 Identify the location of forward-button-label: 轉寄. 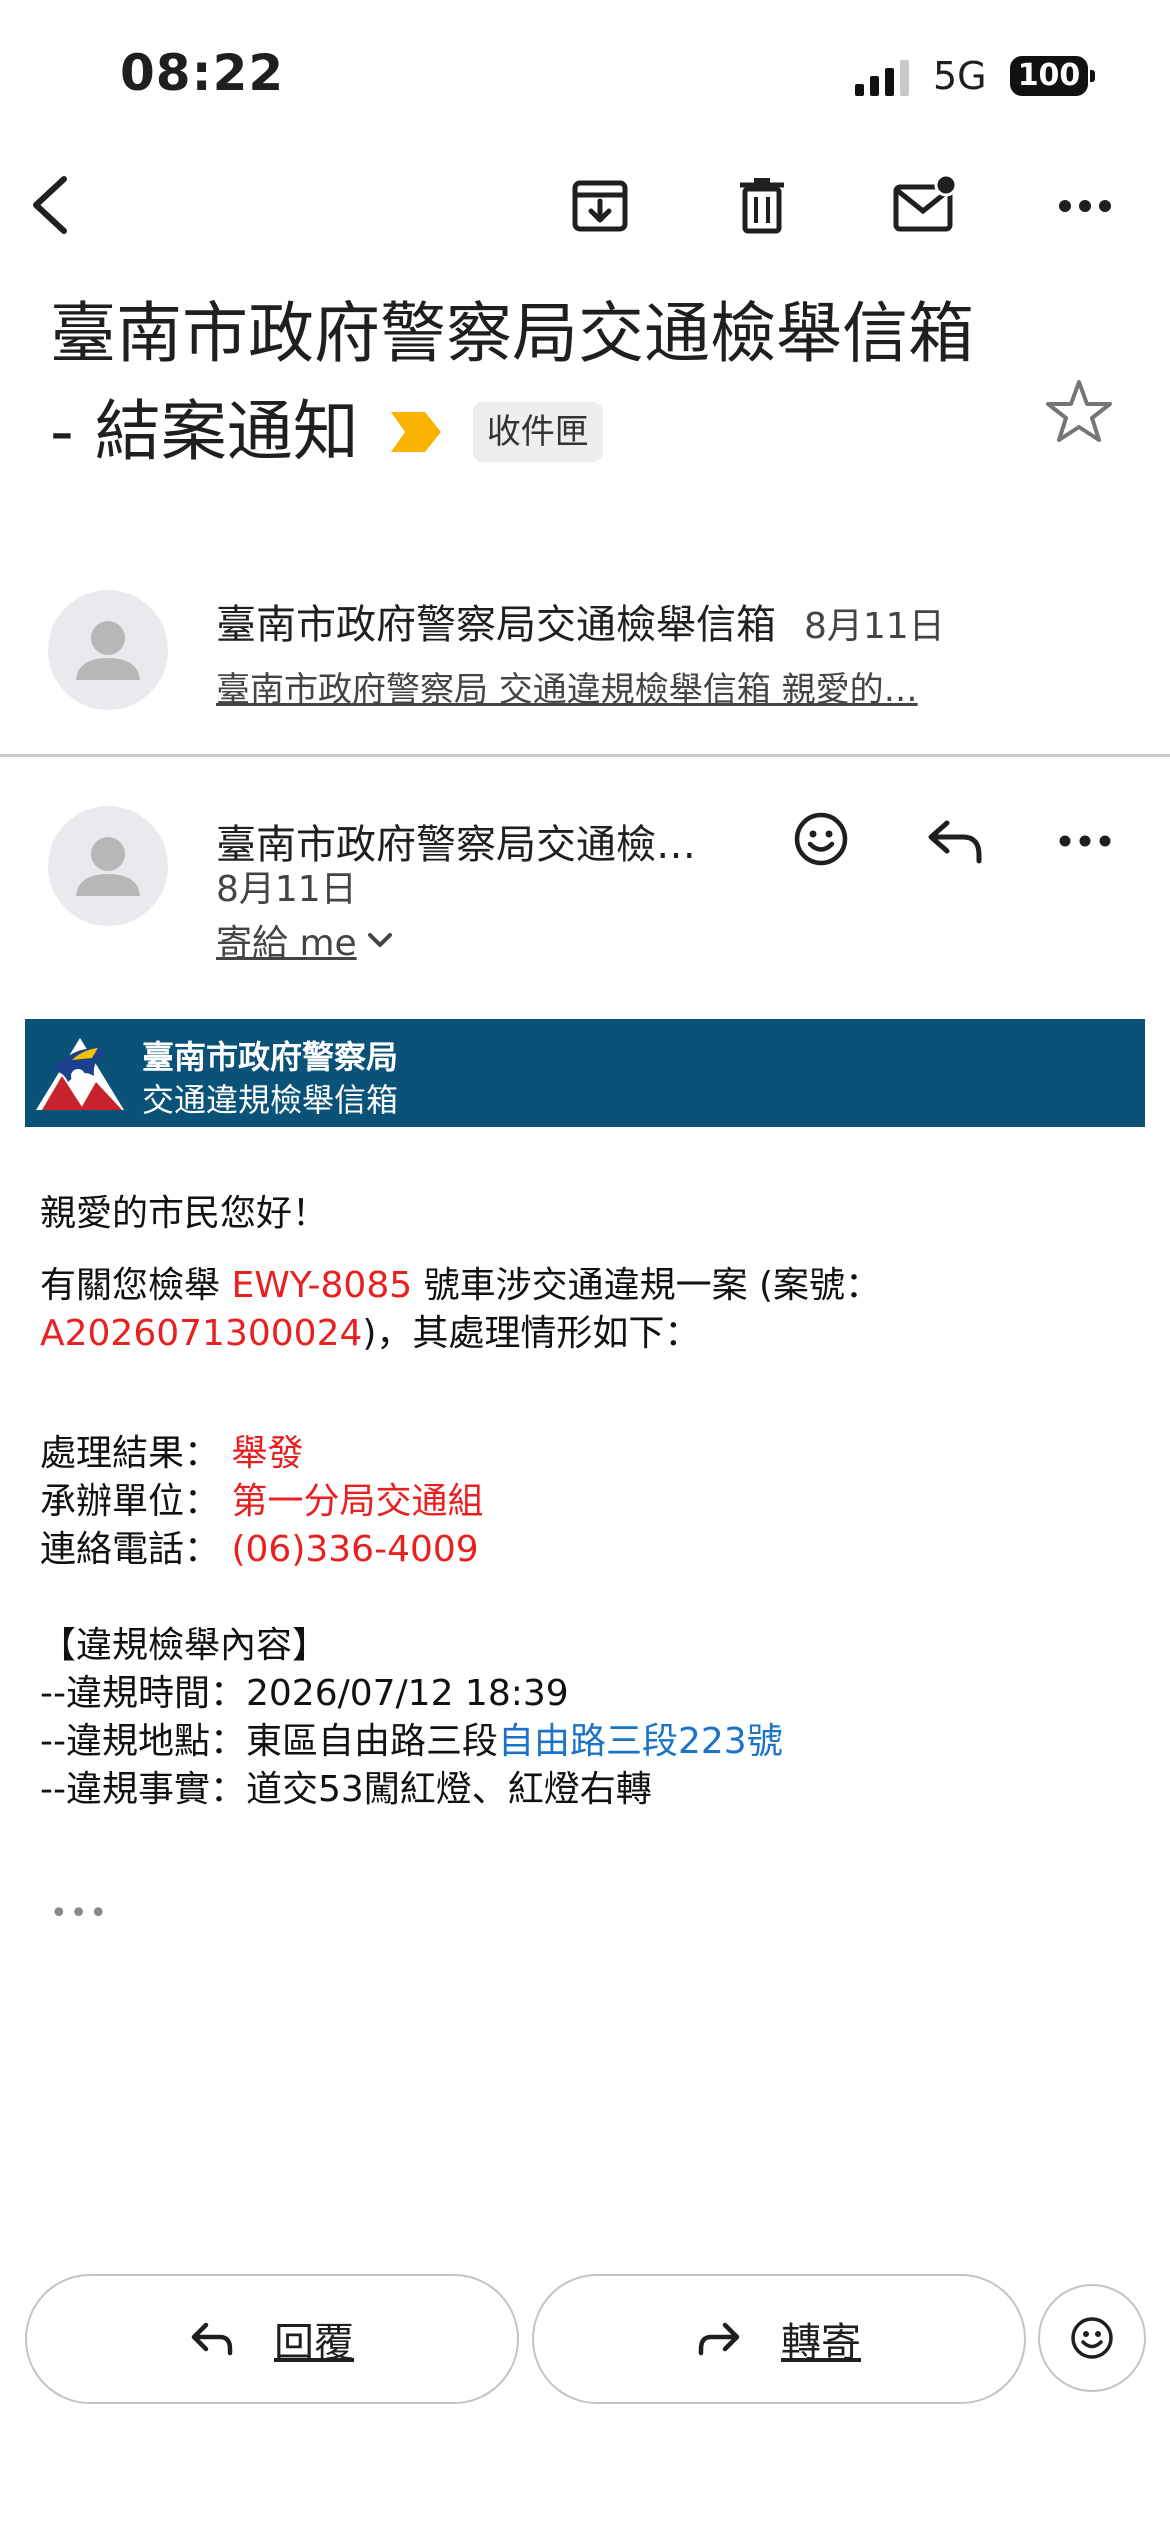
(821, 2343).